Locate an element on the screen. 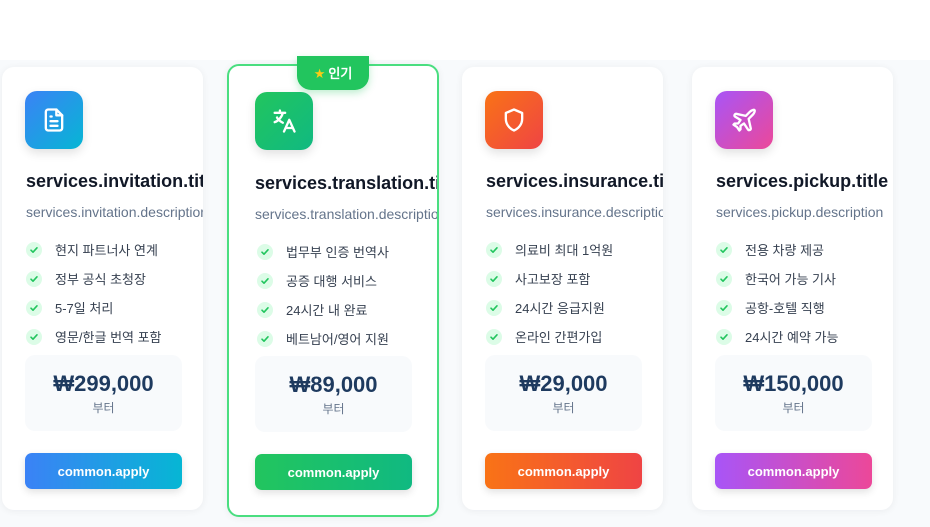  feature-item: 정부 공식 초청장 is located at coordinates (113, 278).